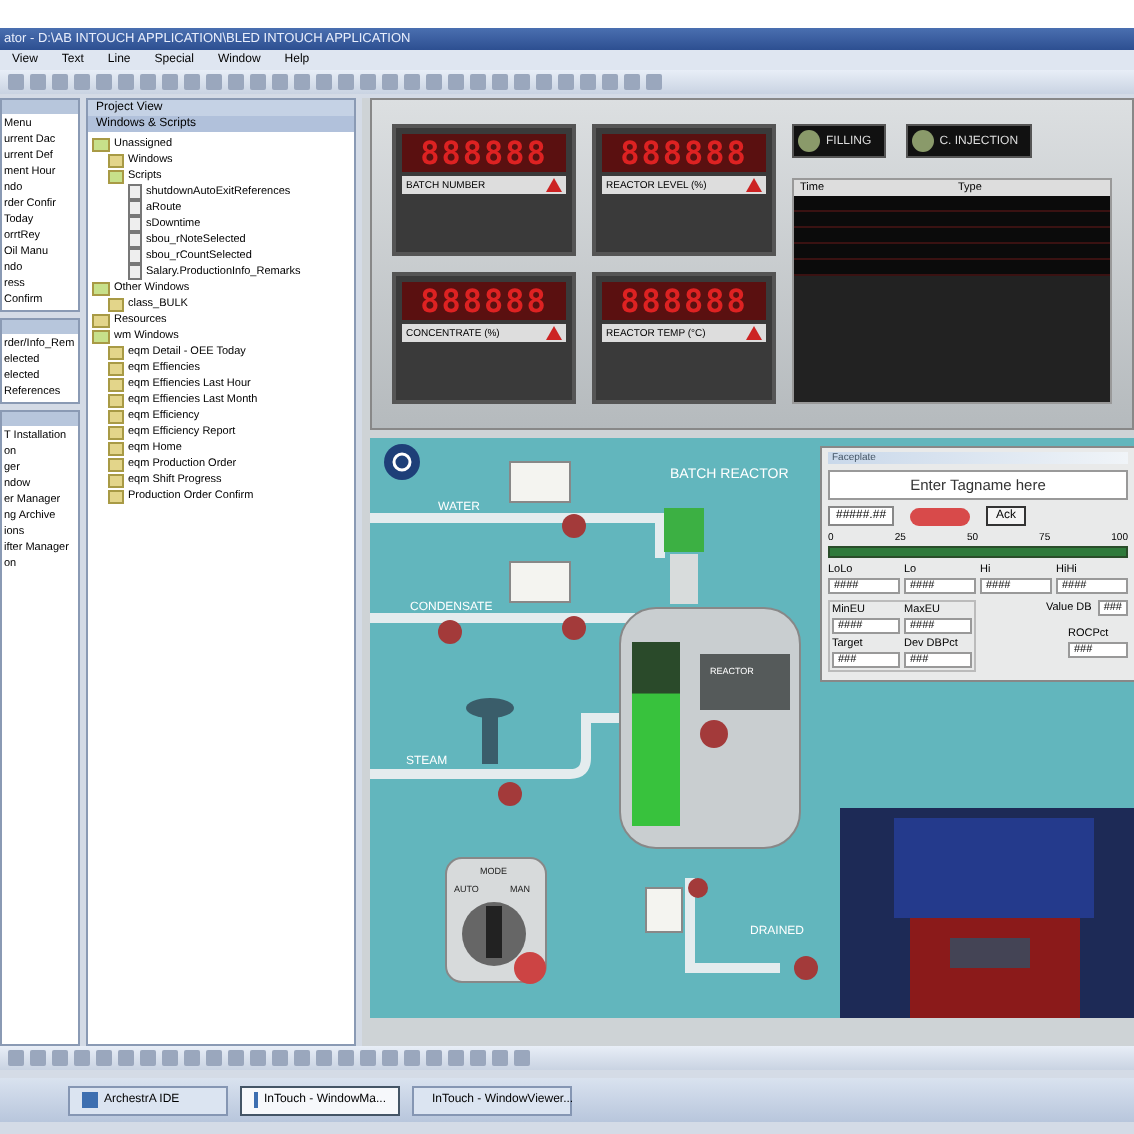 The width and height of the screenshot is (1134, 1134). Describe the element at coordinates (402, 462) in the screenshot. I see `settings-icon` at that location.